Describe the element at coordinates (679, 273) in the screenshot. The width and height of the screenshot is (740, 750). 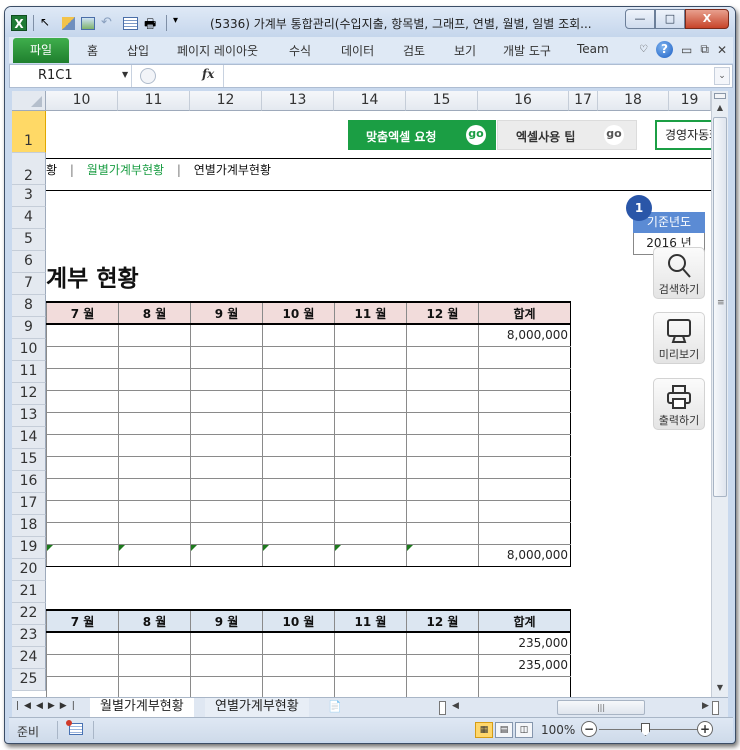
I see `search-button: 검색하기` at that location.